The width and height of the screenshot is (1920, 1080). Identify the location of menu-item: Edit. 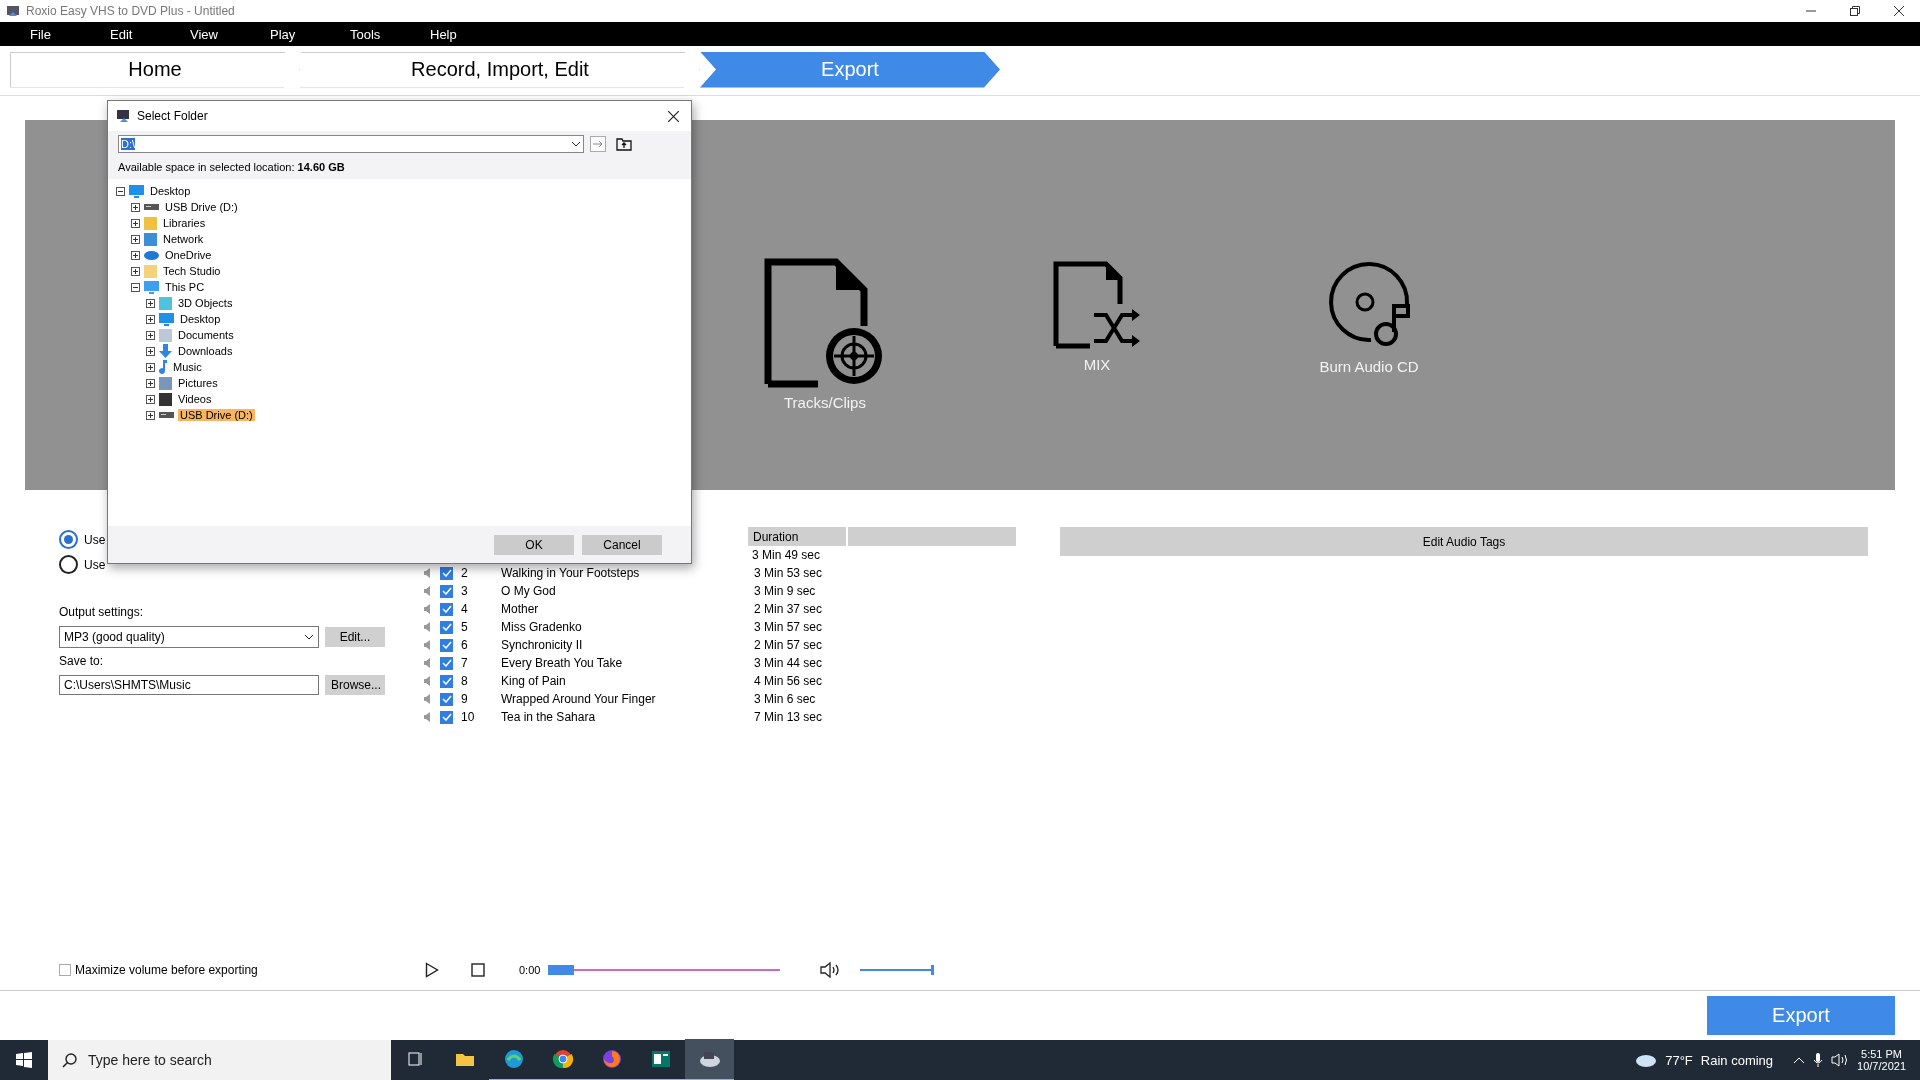
(150, 34).